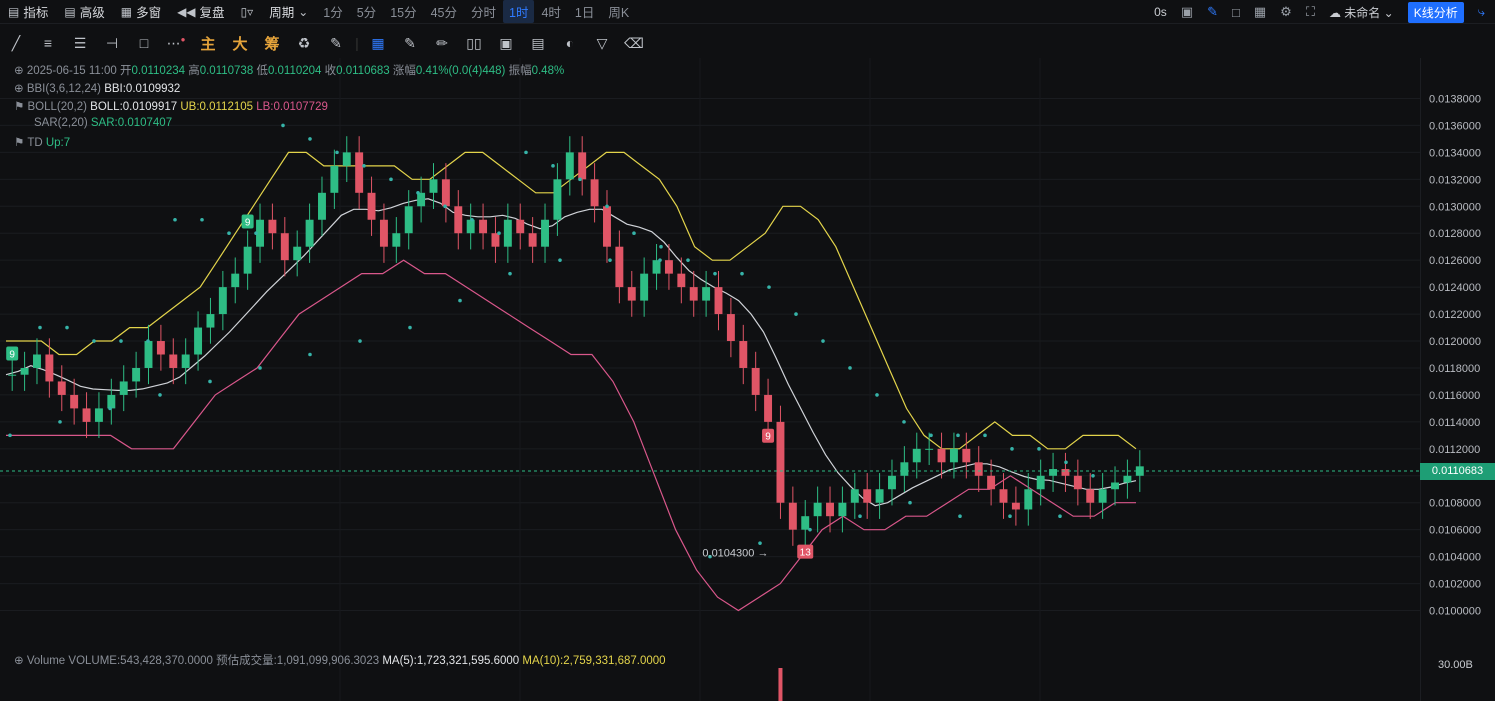 The width and height of the screenshot is (1495, 701). Describe the element at coordinates (208, 43) in the screenshot. I see `main-indicator-button: 主` at that location.